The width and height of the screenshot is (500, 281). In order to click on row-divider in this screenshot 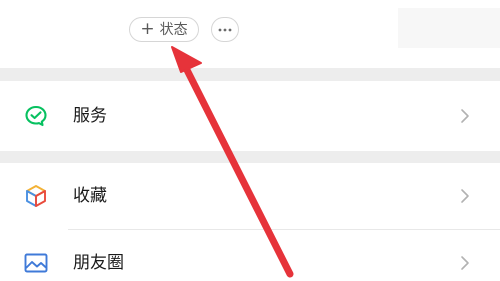, I will do `click(284, 229)`.